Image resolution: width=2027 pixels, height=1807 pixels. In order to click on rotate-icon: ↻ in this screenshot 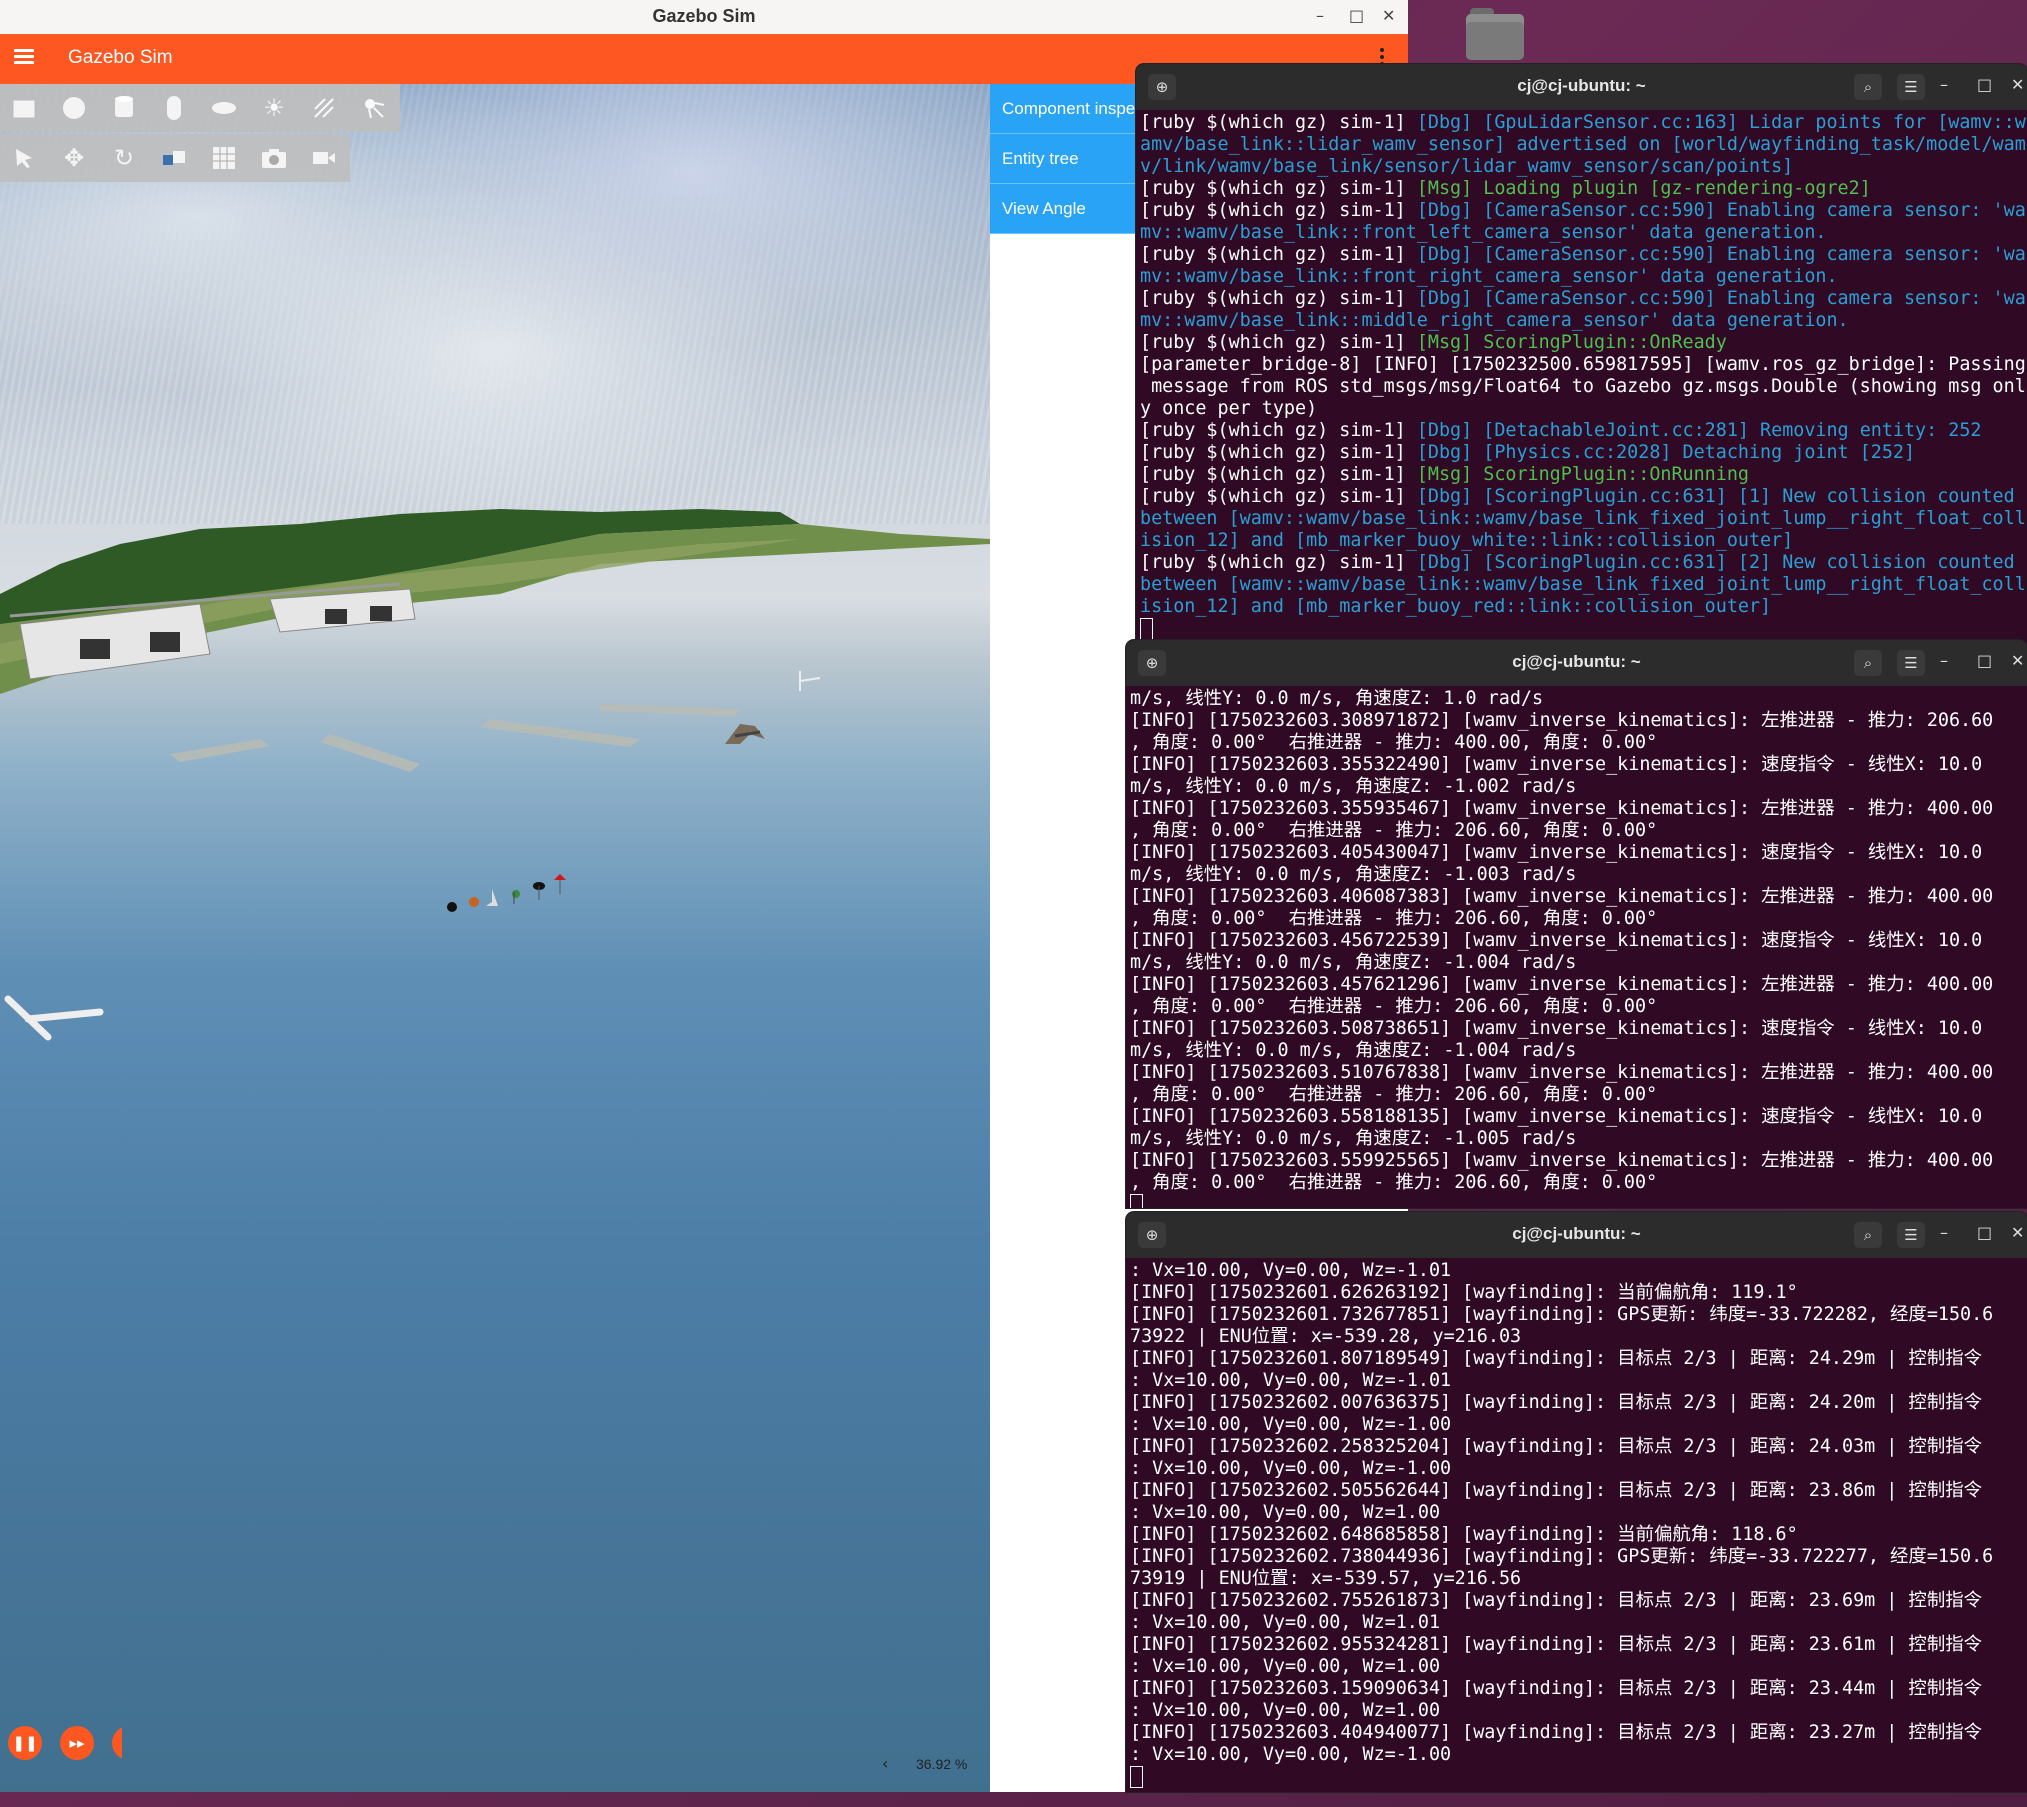, I will do `click(124, 158)`.